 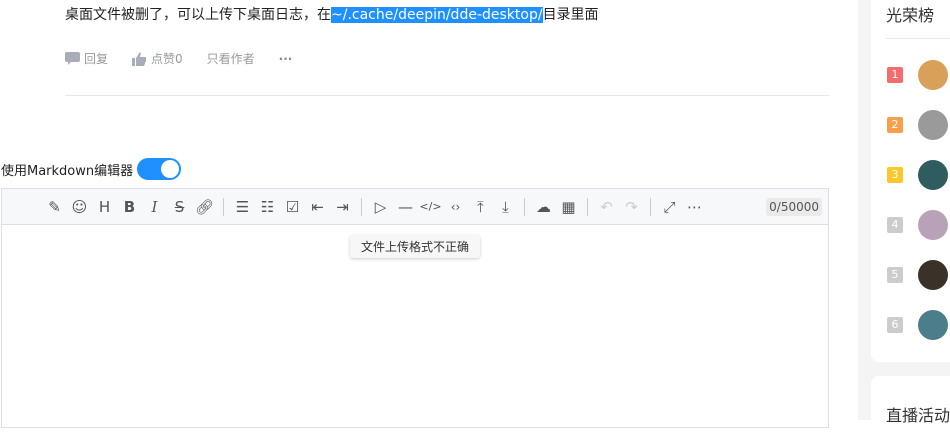 I want to click on upload-icon: ☁, so click(x=543, y=207).